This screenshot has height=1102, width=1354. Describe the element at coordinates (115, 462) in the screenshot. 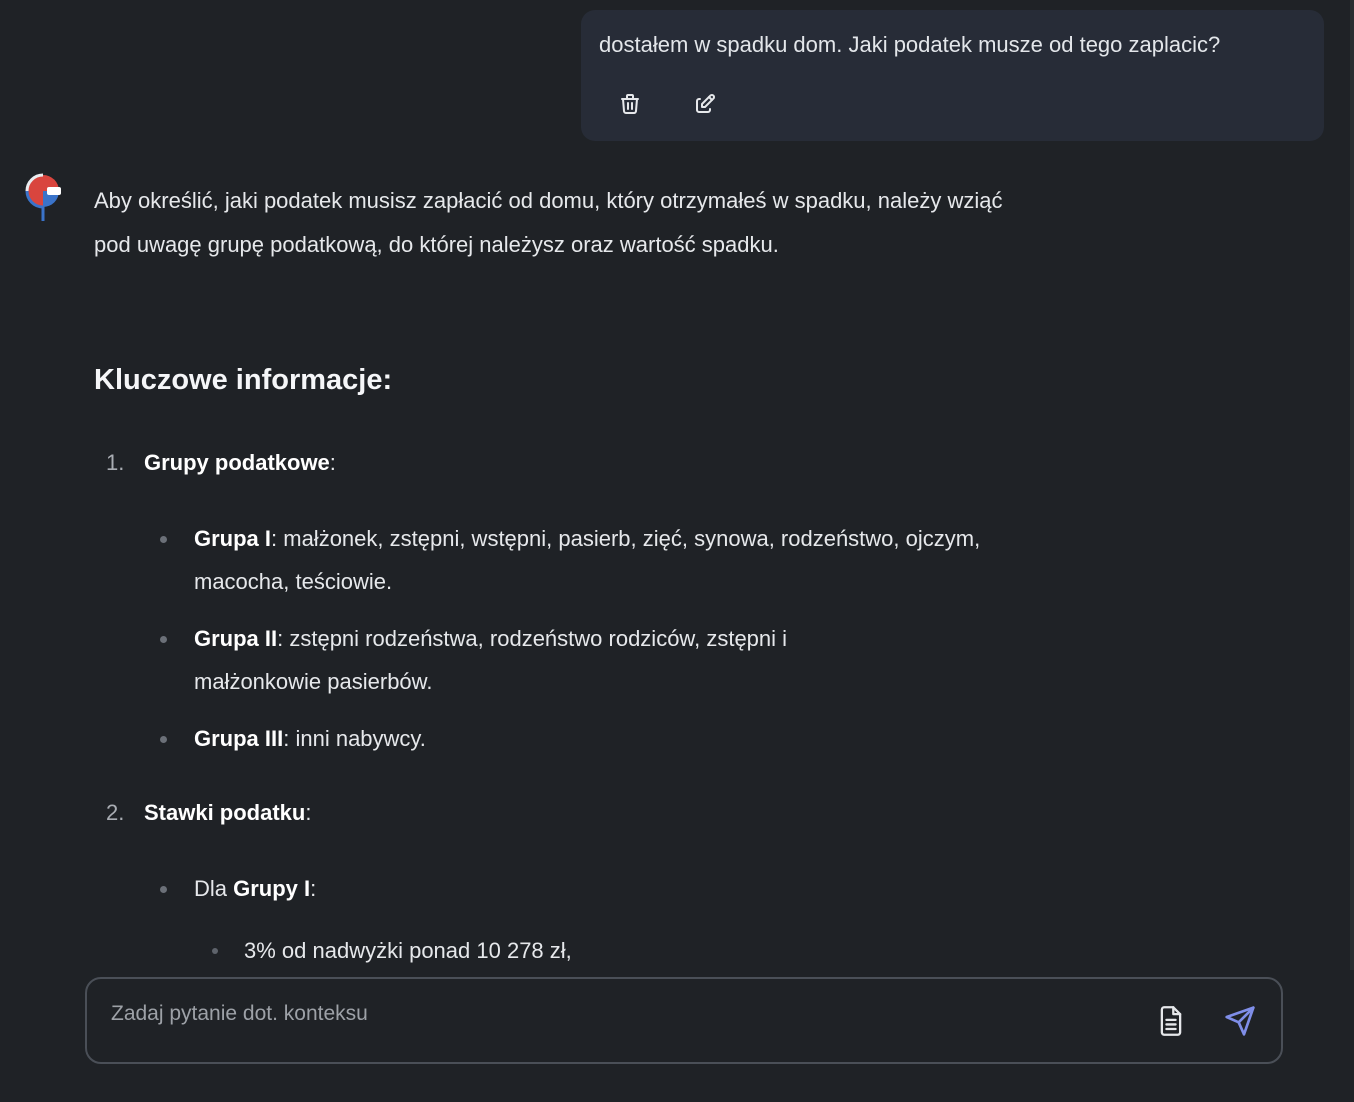

I see `list-number: 1.` at that location.